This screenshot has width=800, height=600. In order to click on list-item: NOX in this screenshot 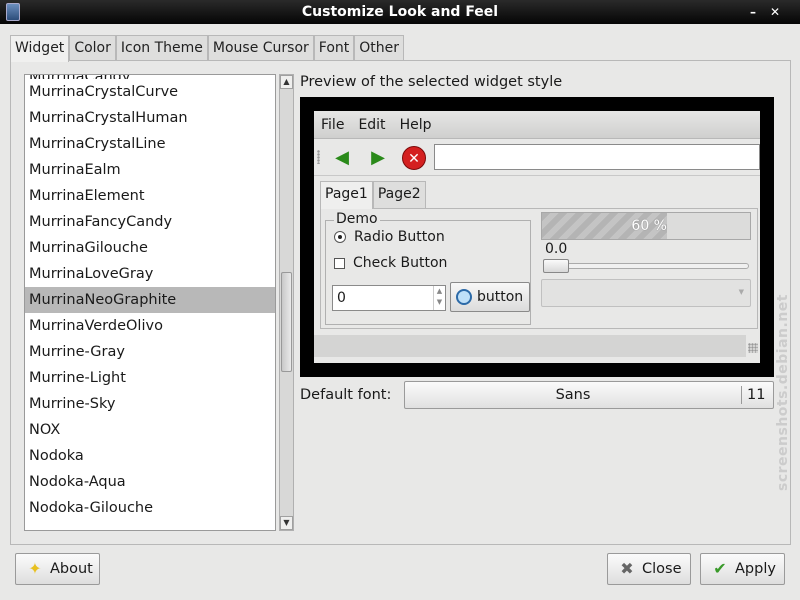, I will do `click(150, 430)`.